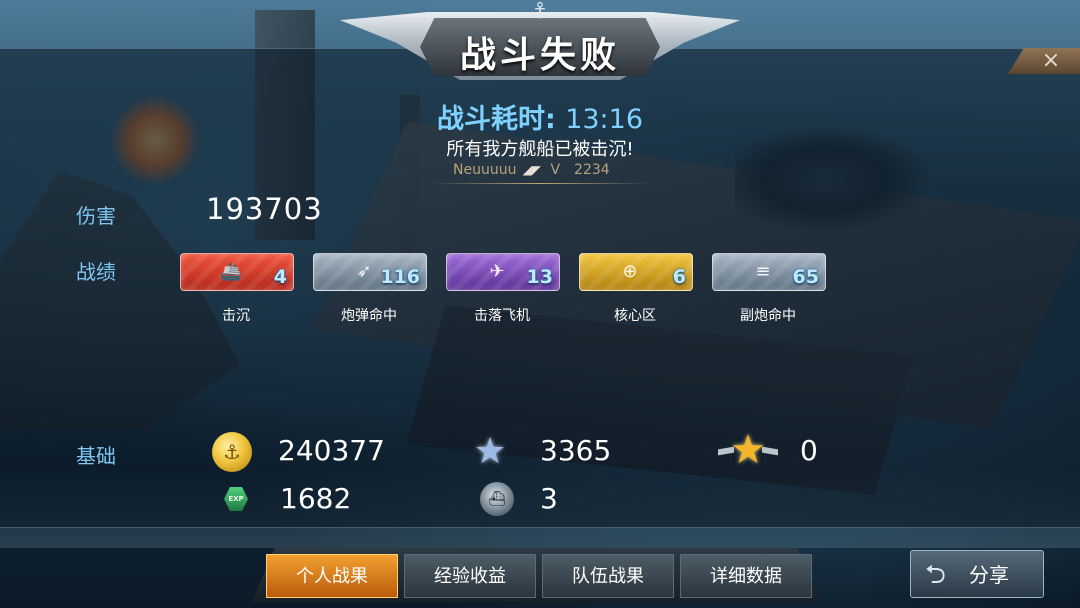  I want to click on badge-label-shell-hit: 炮弹命中, so click(369, 316).